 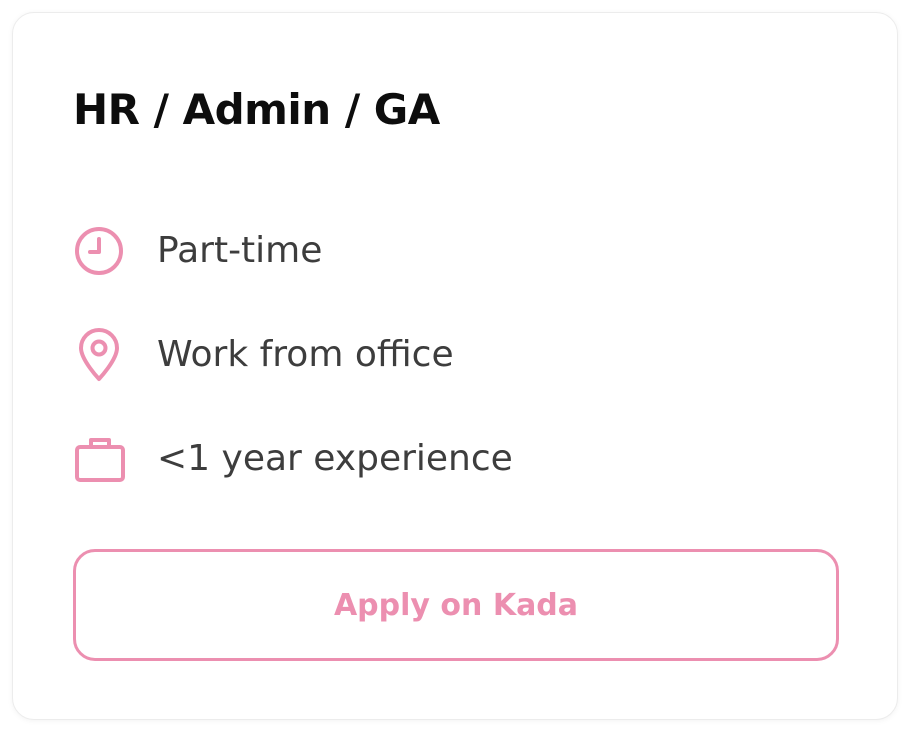 I want to click on experience-label: <1 year experience, so click(x=335, y=458).